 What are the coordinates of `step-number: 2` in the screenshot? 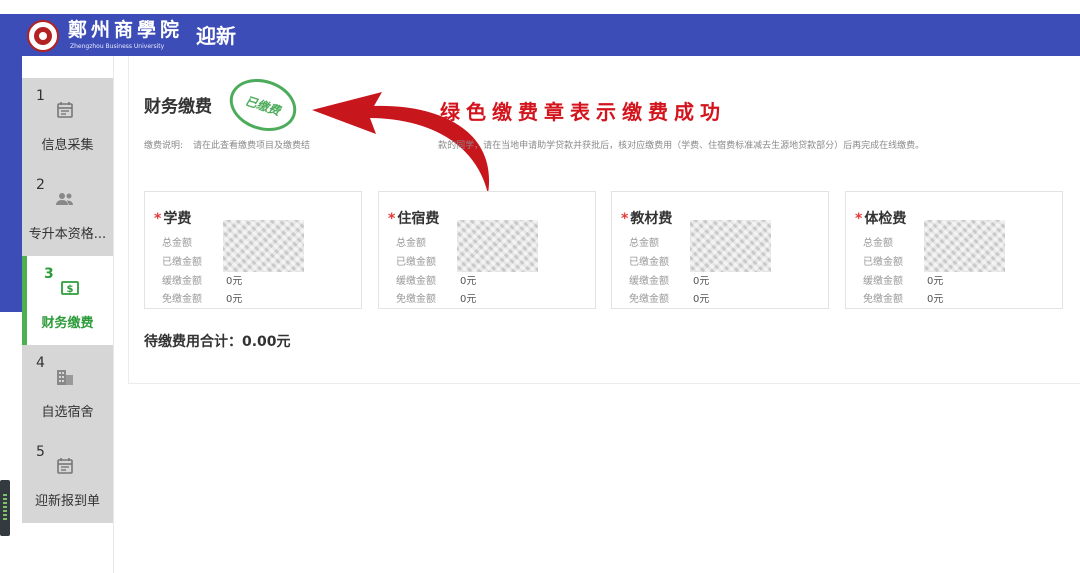 It's located at (40, 185).